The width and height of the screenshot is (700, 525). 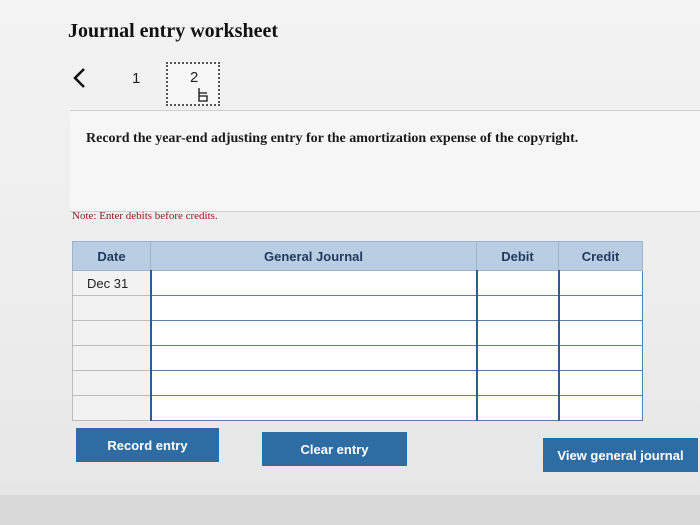 What do you see at coordinates (147, 445) in the screenshot?
I see `record-entry-button: Record entry` at bounding box center [147, 445].